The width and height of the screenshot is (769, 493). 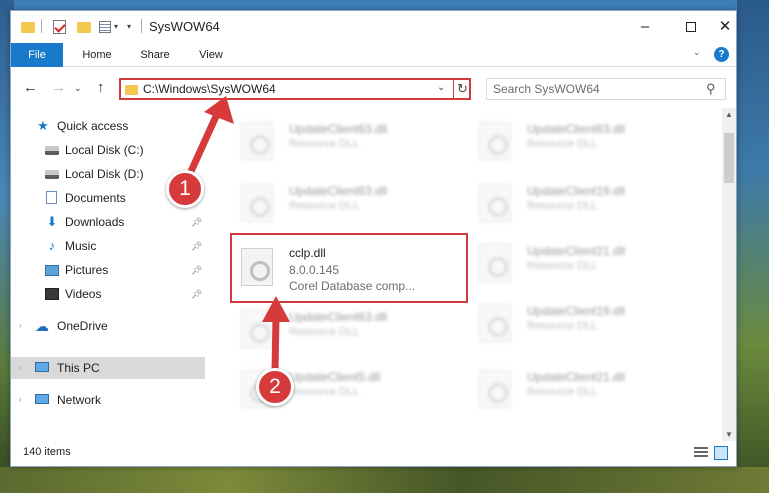 I want to click on sidebar-item-label: OneDrive, so click(x=82, y=326).